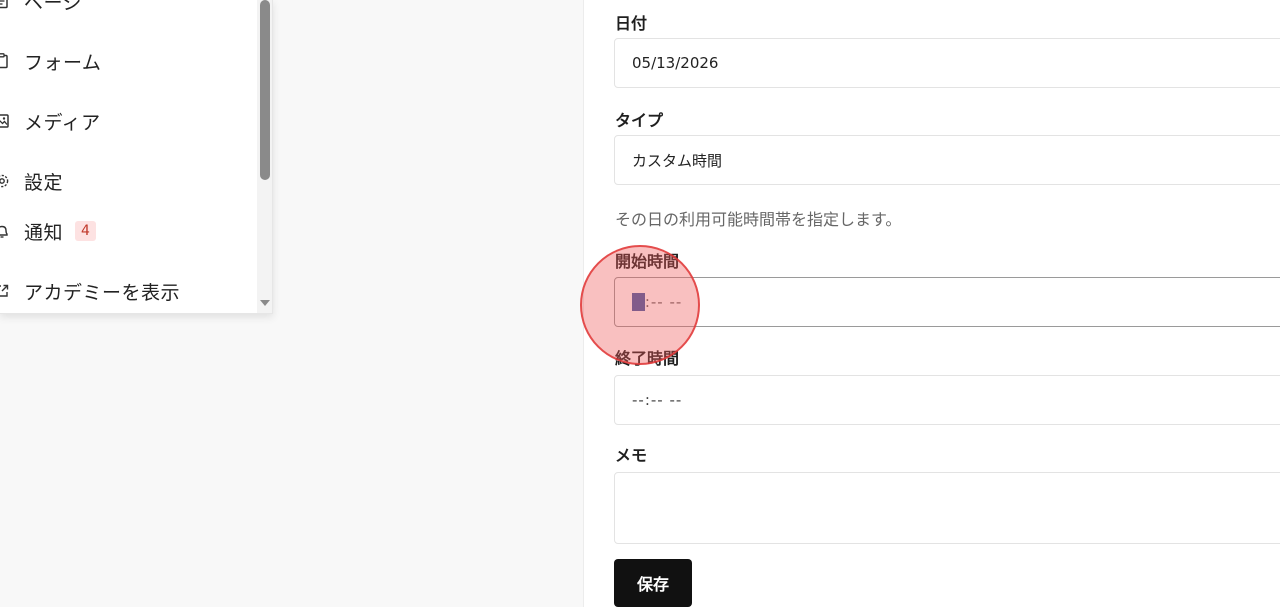 Image resolution: width=1280 pixels, height=607 pixels. Describe the element at coordinates (647, 358) in the screenshot. I see `end-time-label: 終了時間` at that location.